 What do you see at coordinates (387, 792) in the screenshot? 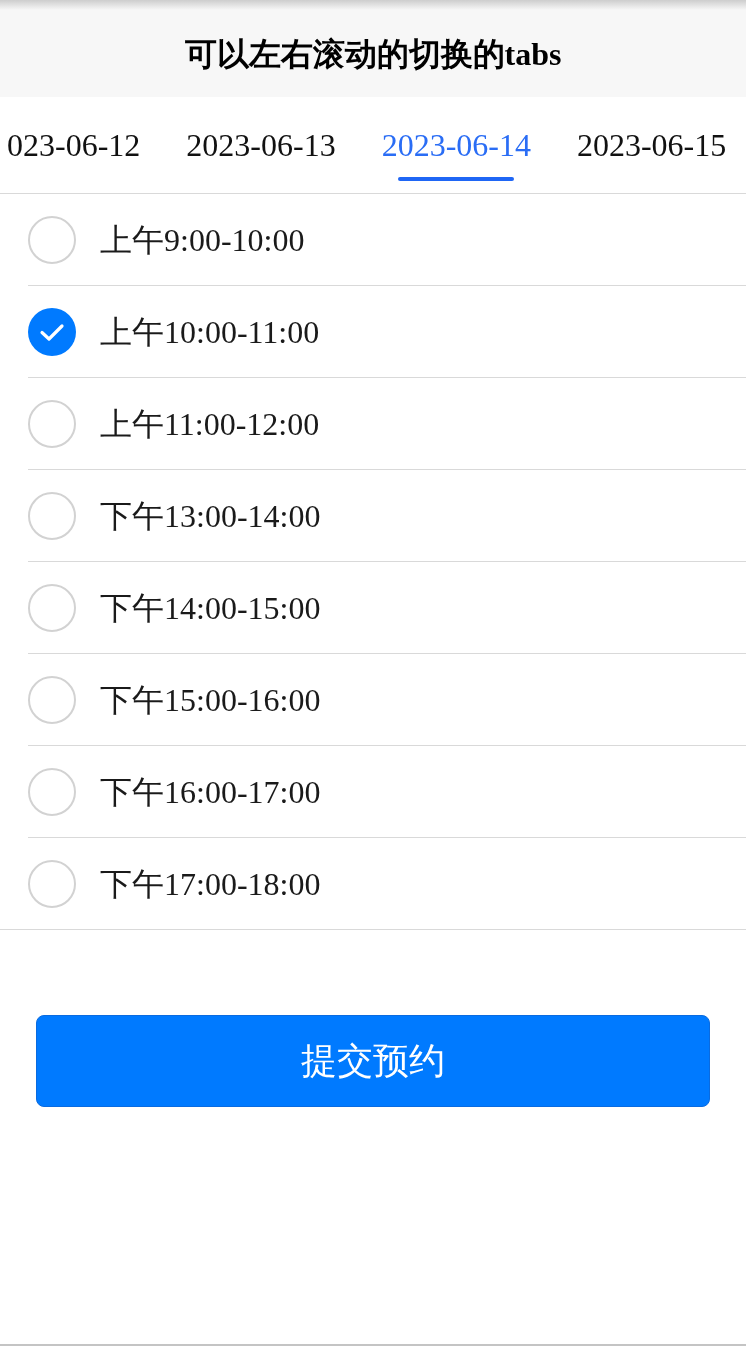
I see `time-slot-option: 下午16:00-17:00` at bounding box center [387, 792].